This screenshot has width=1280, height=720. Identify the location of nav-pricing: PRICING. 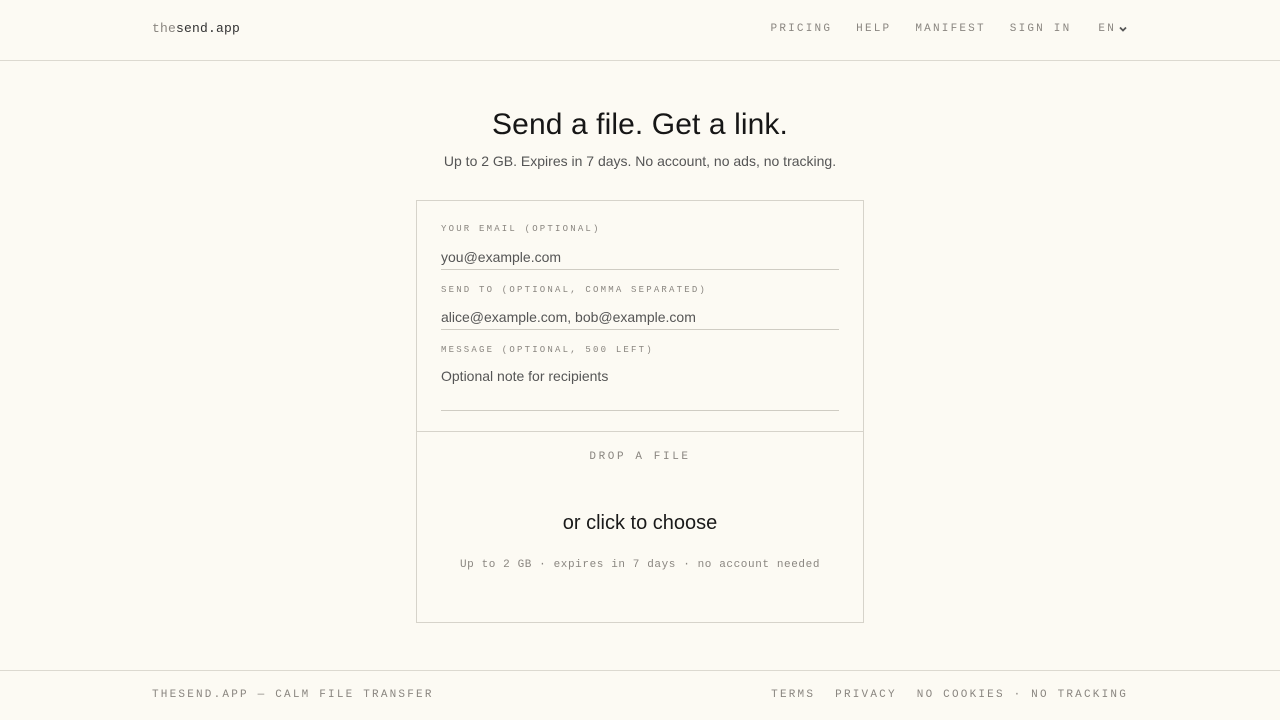
(802, 29).